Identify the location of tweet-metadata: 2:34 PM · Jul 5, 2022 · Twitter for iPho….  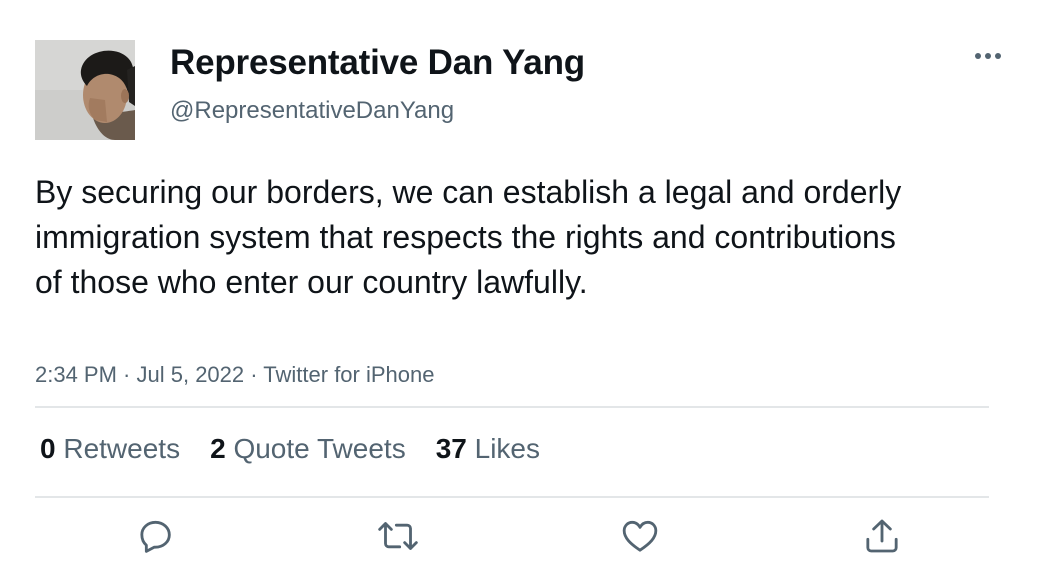
(234, 375).